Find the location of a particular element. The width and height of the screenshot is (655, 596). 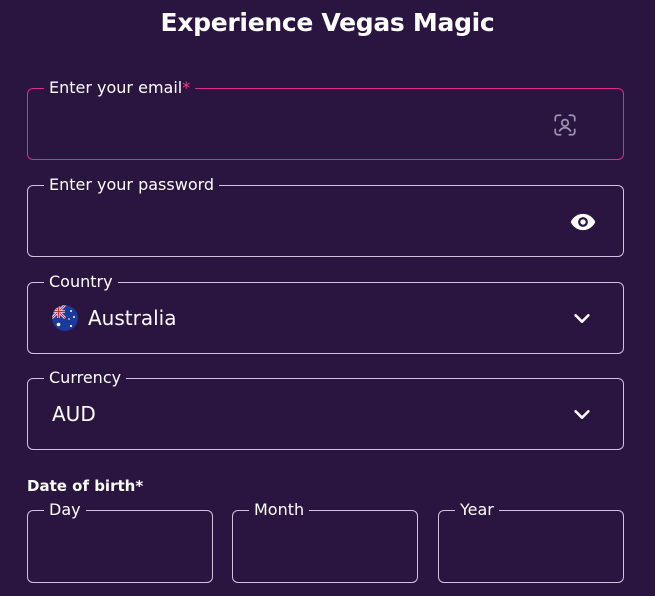

country-select: Country Australia is located at coordinates (325, 312).